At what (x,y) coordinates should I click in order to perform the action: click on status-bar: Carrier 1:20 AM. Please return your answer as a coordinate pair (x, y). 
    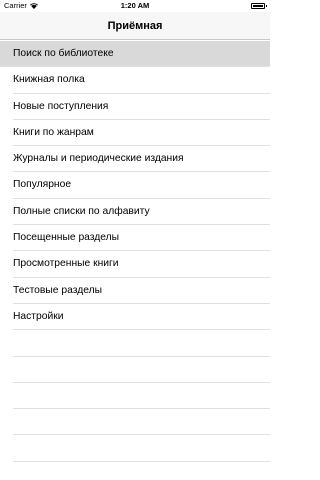
    Looking at the image, I should click on (135, 6).